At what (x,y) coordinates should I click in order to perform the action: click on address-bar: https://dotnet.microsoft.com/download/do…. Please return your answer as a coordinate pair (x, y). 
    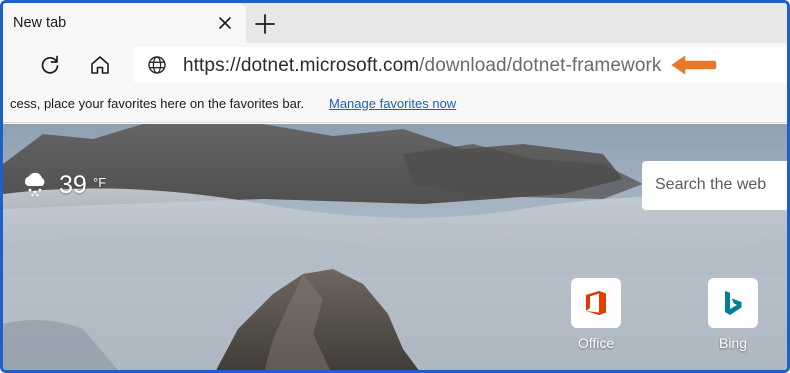
    Looking at the image, I should click on (460, 65).